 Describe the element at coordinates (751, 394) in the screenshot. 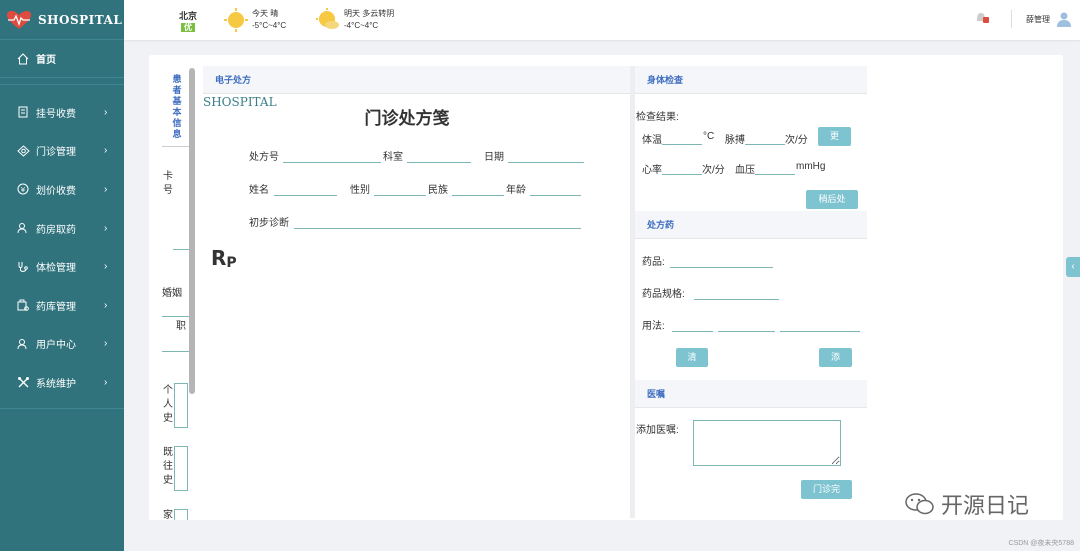

I see `advice-section-title: 医嘱` at that location.